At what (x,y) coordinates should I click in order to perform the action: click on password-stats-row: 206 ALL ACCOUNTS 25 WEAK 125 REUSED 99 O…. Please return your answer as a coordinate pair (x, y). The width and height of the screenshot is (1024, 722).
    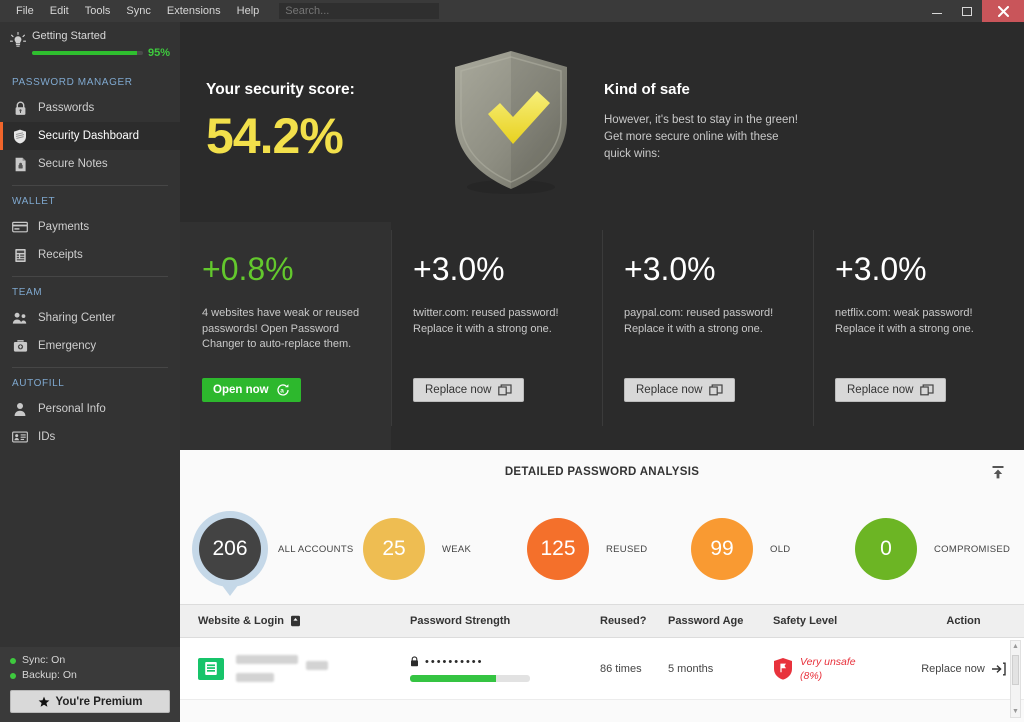
    Looking at the image, I should click on (602, 549).